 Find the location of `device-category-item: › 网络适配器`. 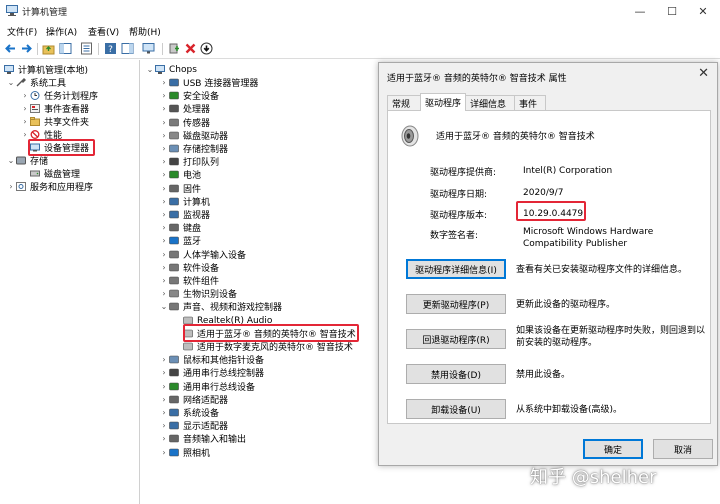

device-category-item: › 网络适配器 is located at coordinates (193, 399).